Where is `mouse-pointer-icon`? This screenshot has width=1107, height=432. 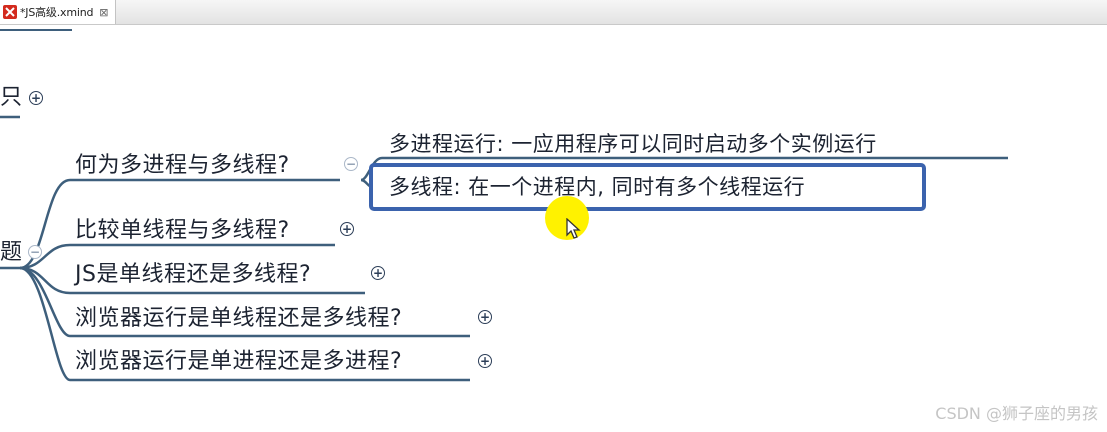 mouse-pointer-icon is located at coordinates (573, 228).